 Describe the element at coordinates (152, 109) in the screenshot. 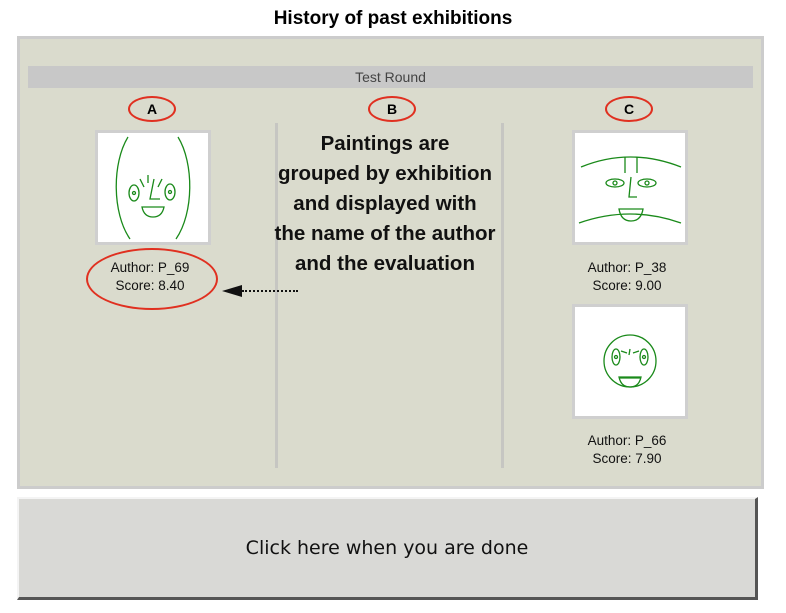

I see `column-label-a: A` at that location.